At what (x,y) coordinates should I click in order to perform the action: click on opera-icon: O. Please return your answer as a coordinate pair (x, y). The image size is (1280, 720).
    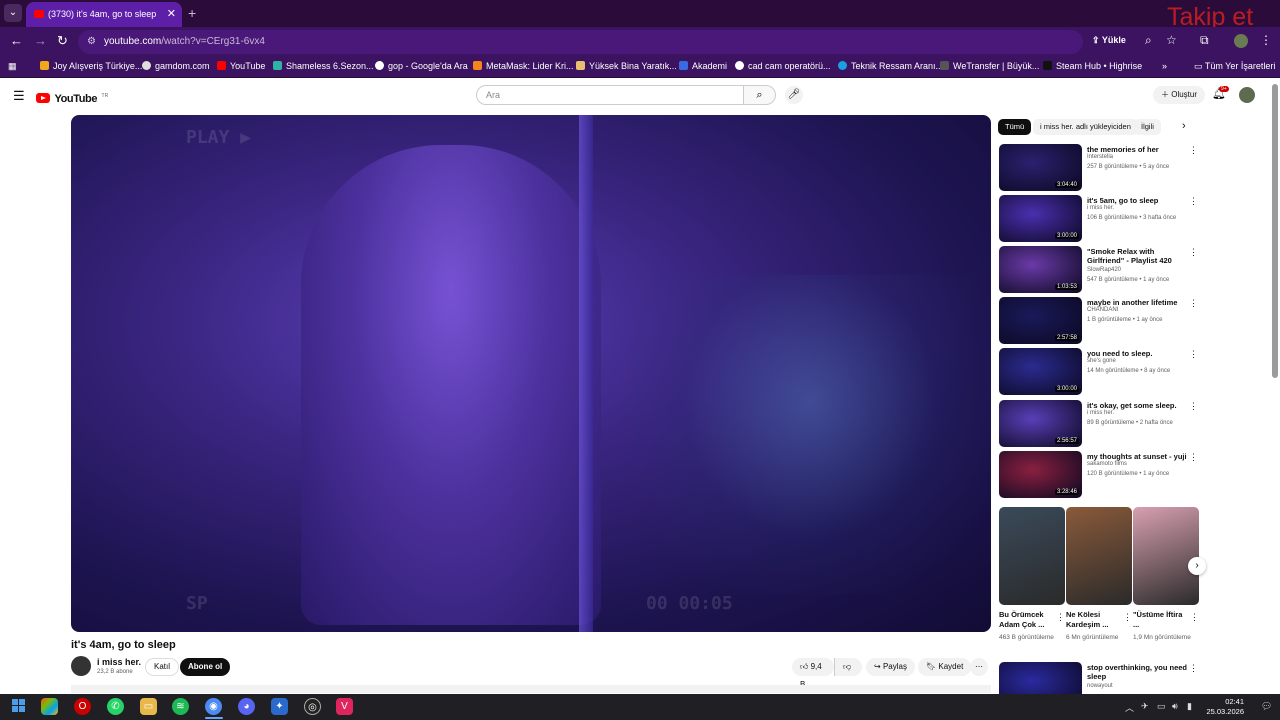
    Looking at the image, I should click on (82, 706).